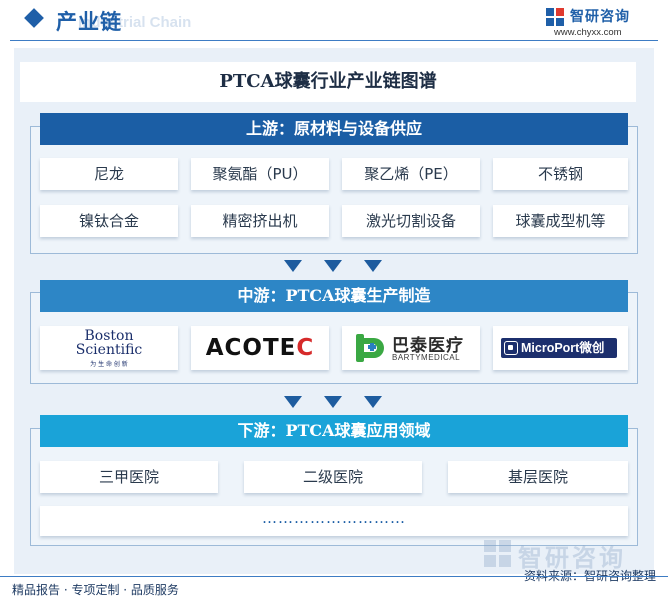 The image size is (668, 601). Describe the element at coordinates (550, 348) in the screenshot. I see `logo-text-en: MicroPort` at that location.